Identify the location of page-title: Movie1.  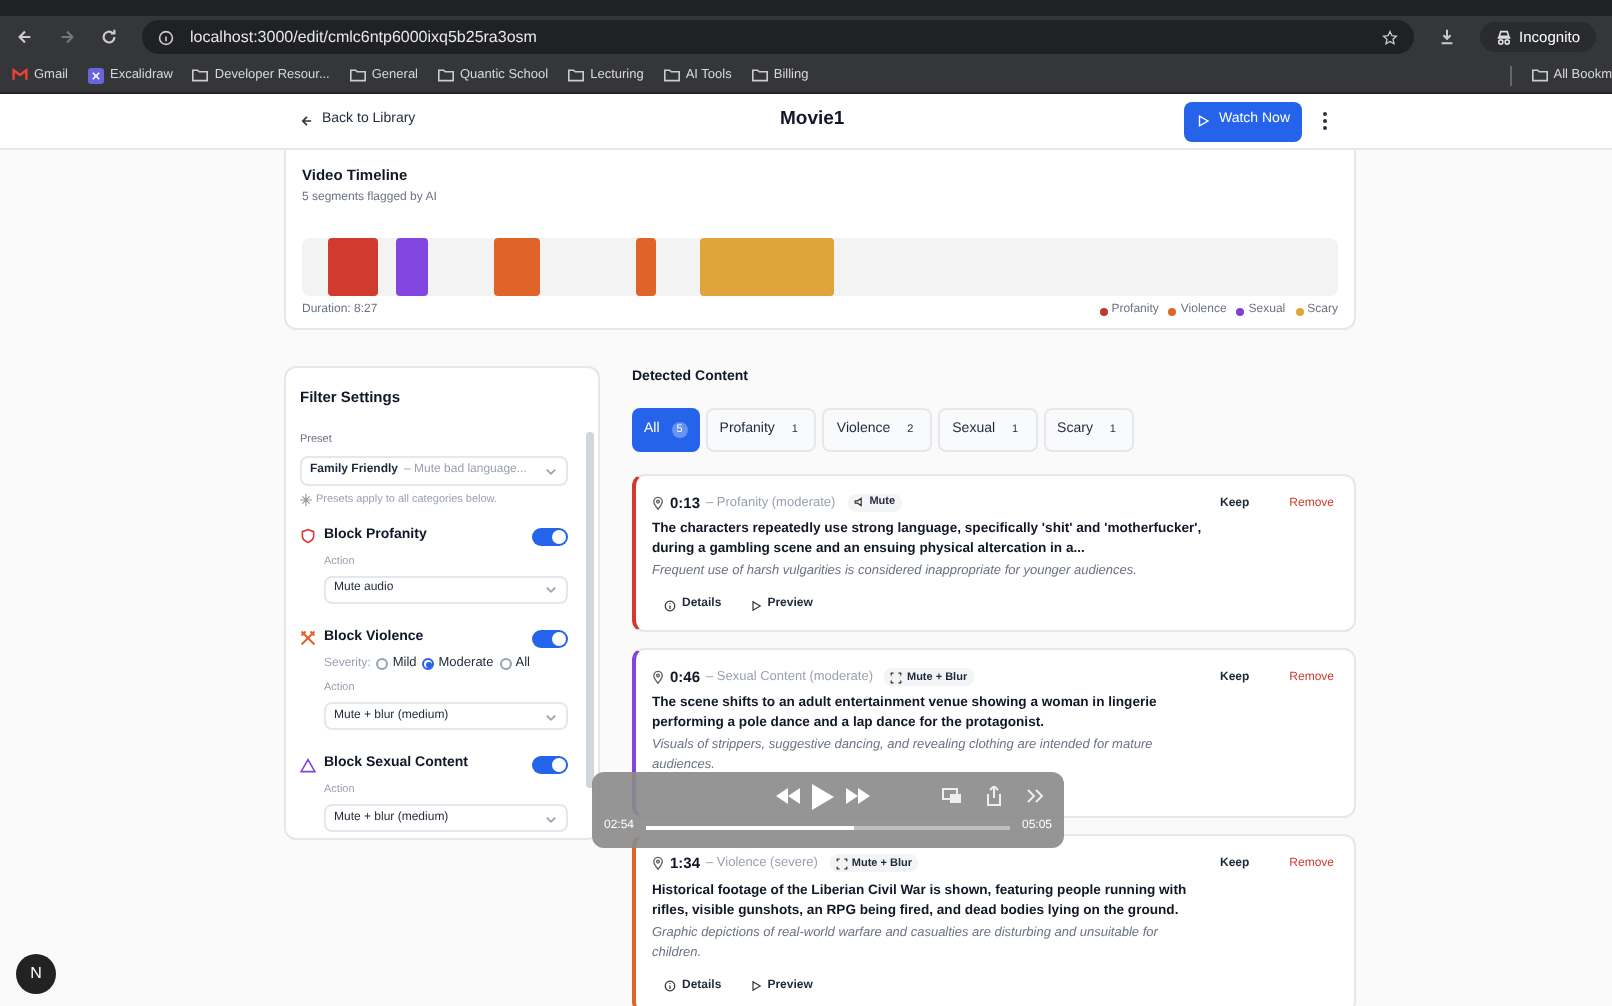
(812, 120).